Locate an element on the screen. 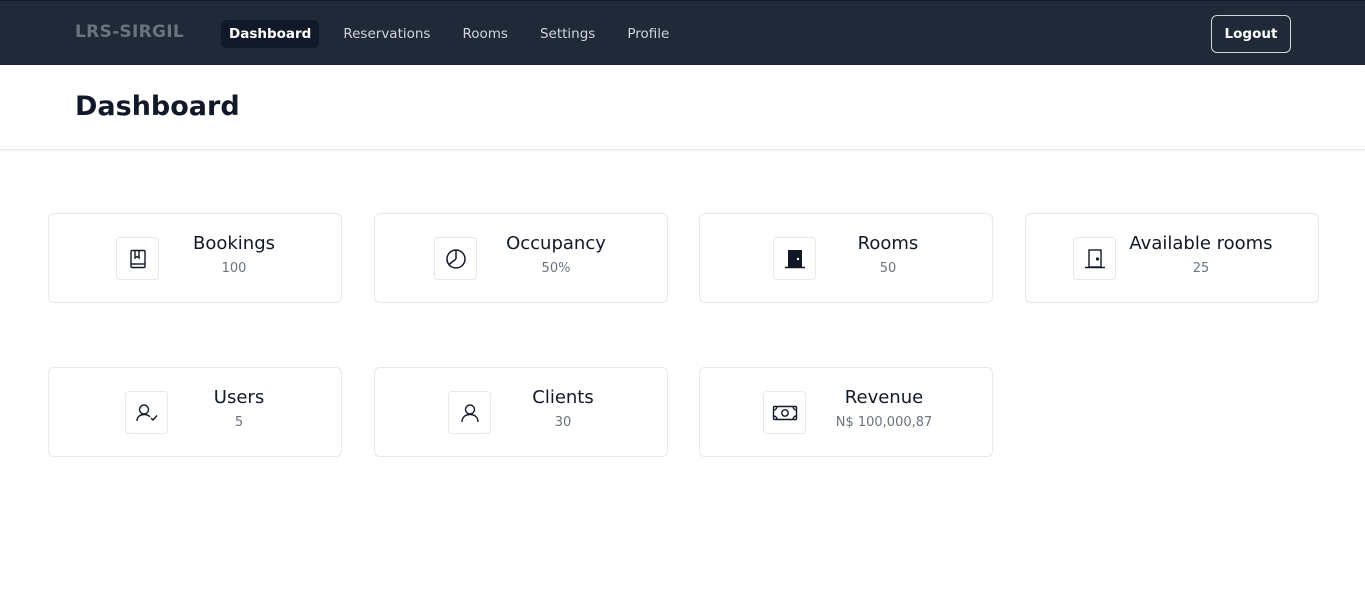  card-text: Users 5 is located at coordinates (239, 408).